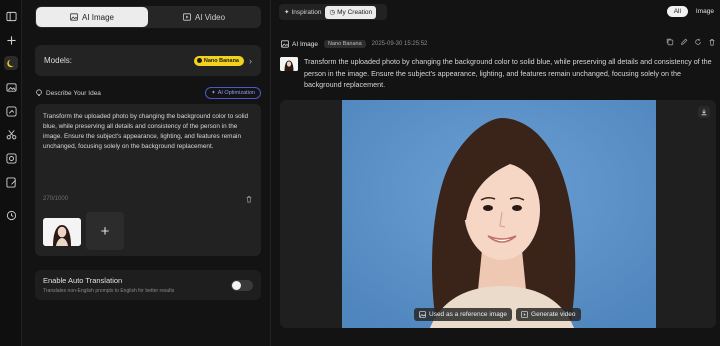 This screenshot has width=720, height=346. What do you see at coordinates (11, 40) in the screenshot?
I see `plus-icon` at bounding box center [11, 40].